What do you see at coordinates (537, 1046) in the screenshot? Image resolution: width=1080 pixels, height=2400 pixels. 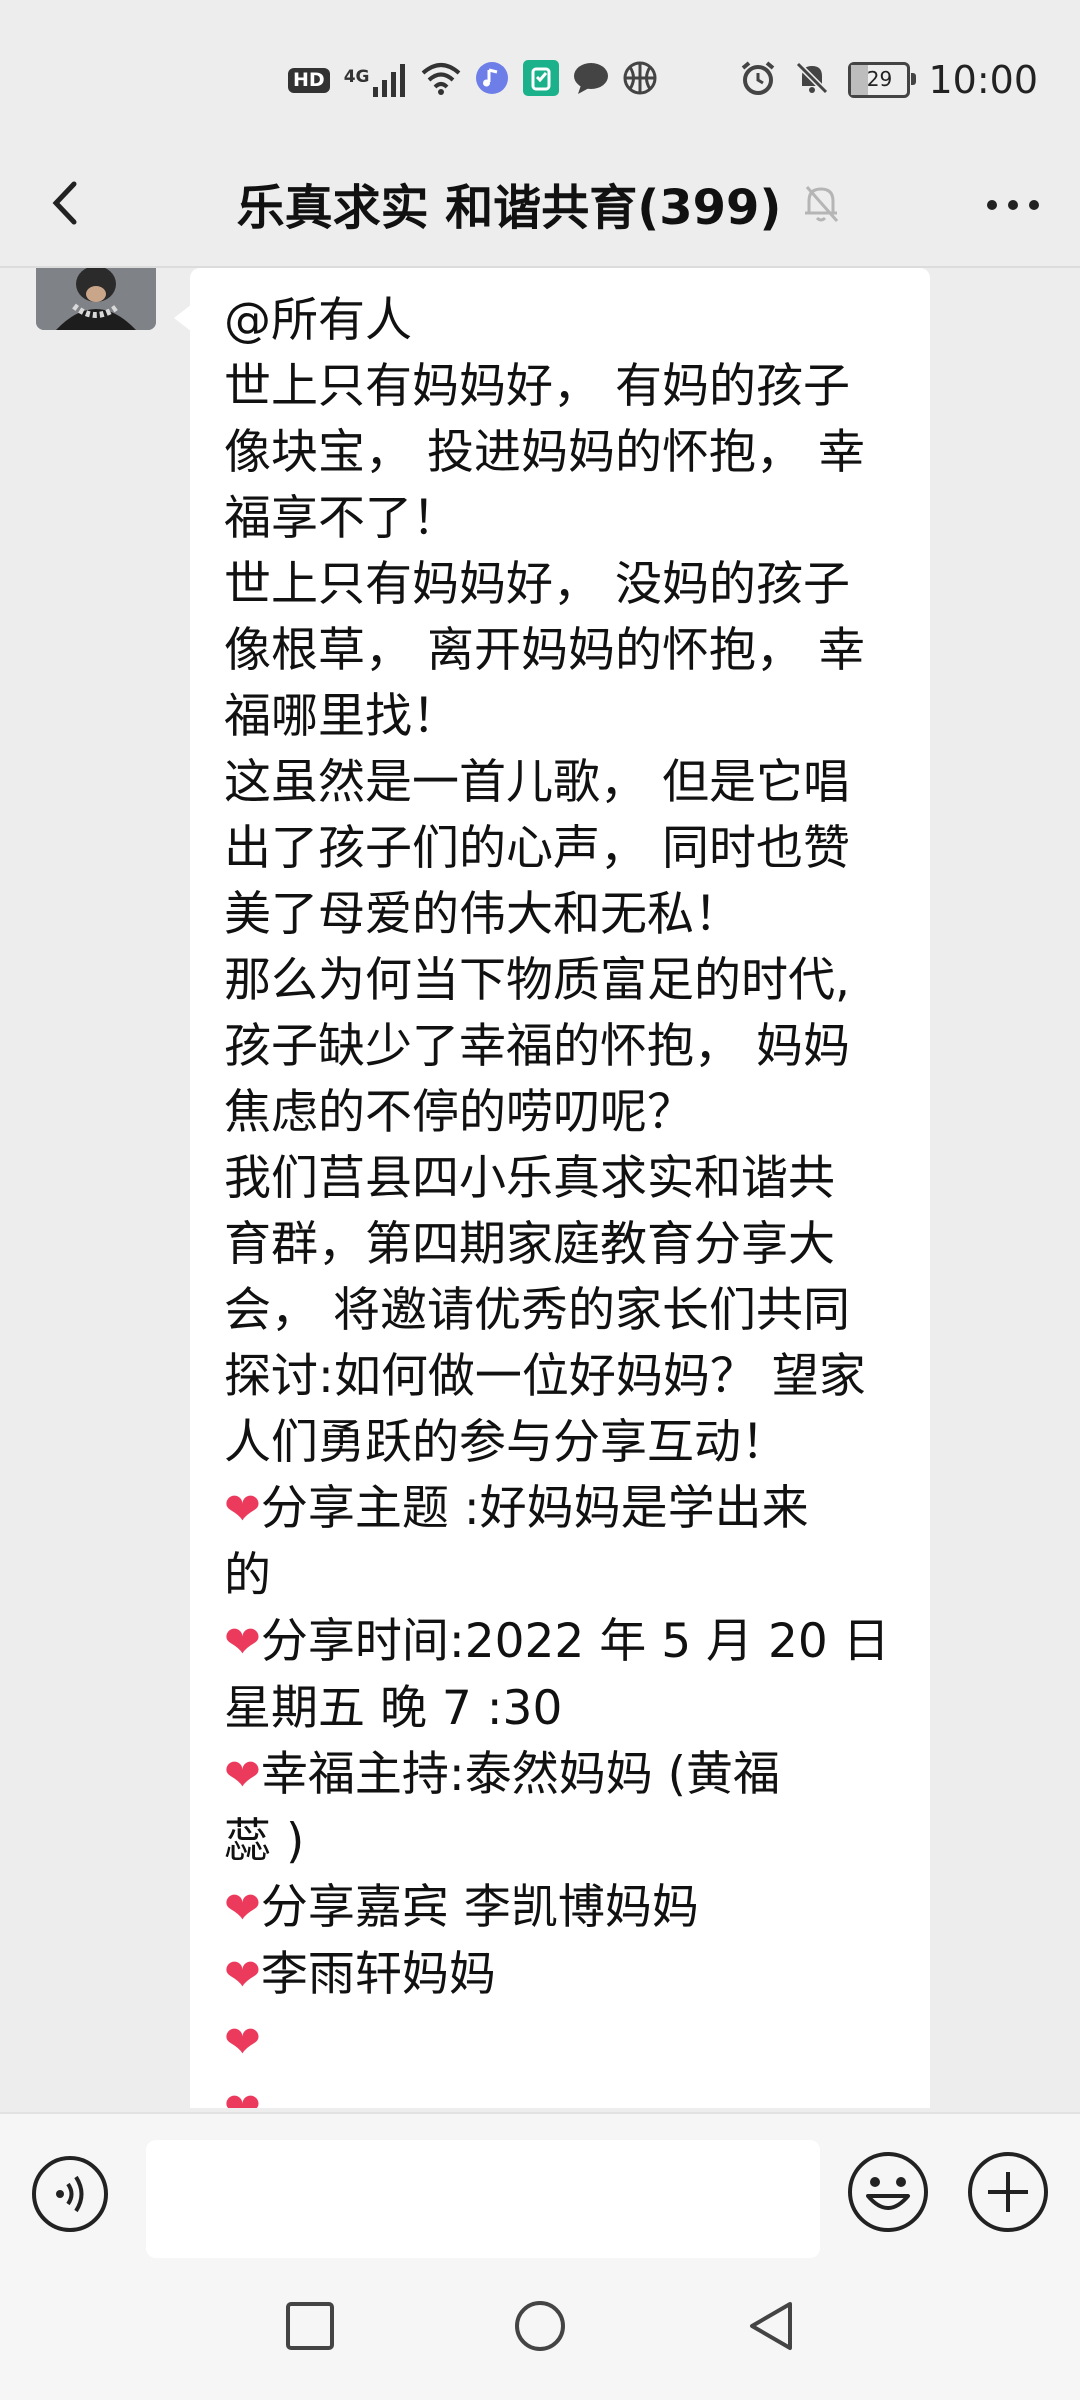 I see `message-line: 孩子缺少了幸福的怀抱， 妈妈` at bounding box center [537, 1046].